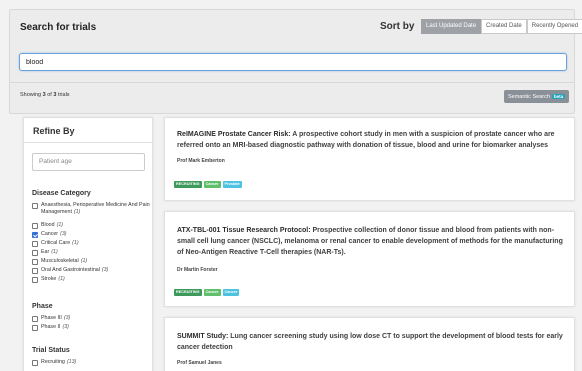 Image resolution: width=582 pixels, height=371 pixels. I want to click on trial-tags: RECRUITING Cancer Prostate, so click(208, 184).